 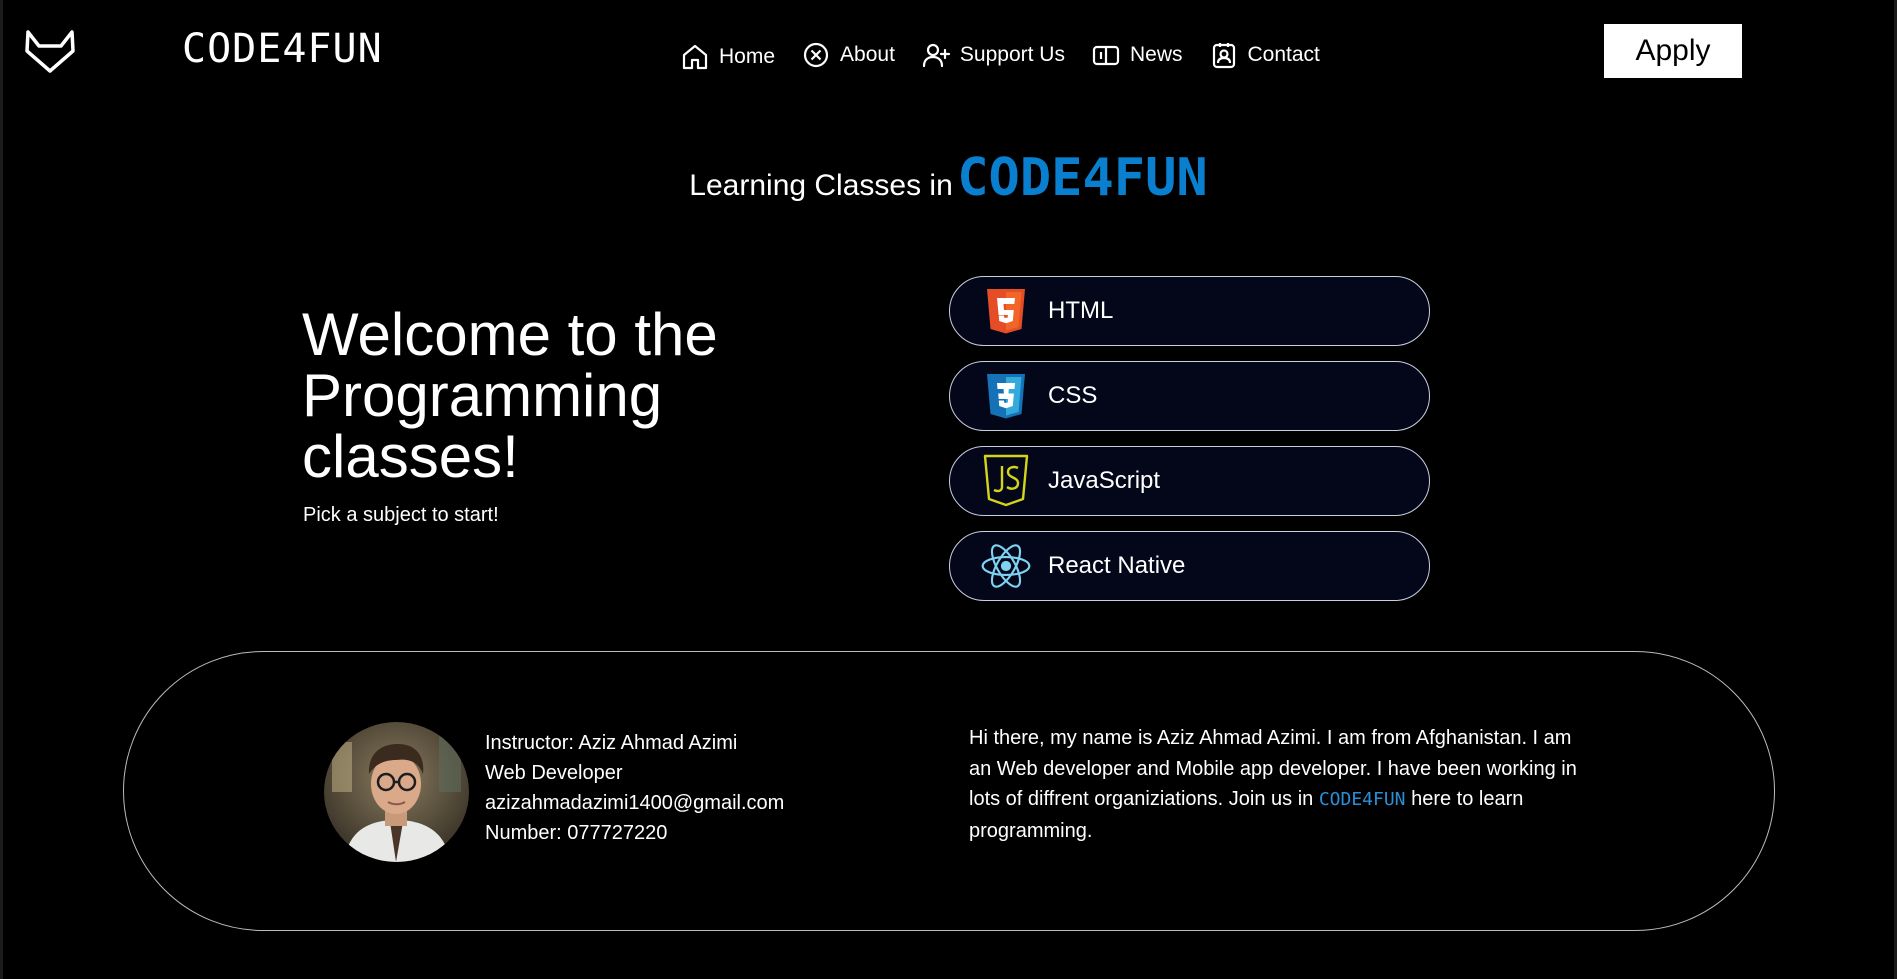 I want to click on welcome-heading: Welcome to the Programming classes!, so click(x=510, y=395).